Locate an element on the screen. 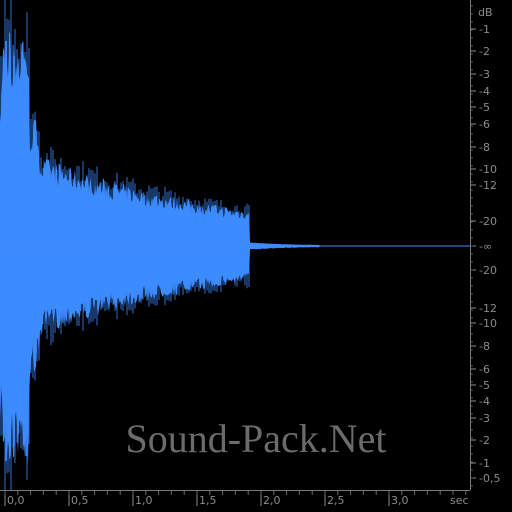 The height and width of the screenshot is (512, 512). db-label-upper-4: -5 is located at coordinates (484, 107).